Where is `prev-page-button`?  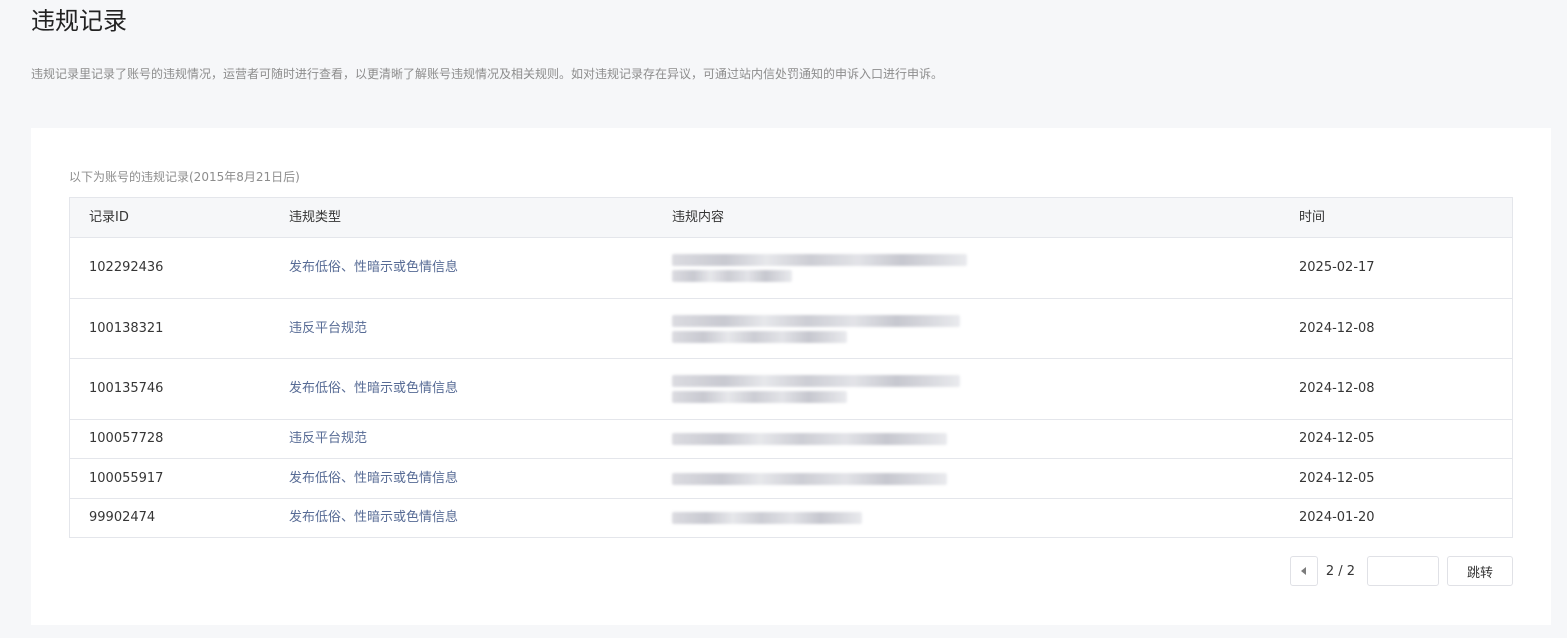
prev-page-button is located at coordinates (1303, 571).